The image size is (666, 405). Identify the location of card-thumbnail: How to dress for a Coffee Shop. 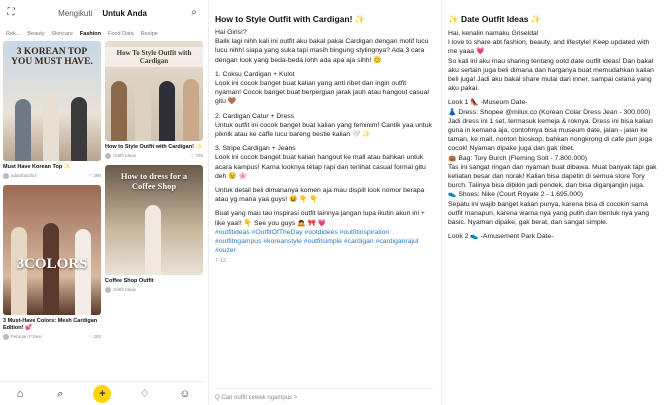
(154, 220).